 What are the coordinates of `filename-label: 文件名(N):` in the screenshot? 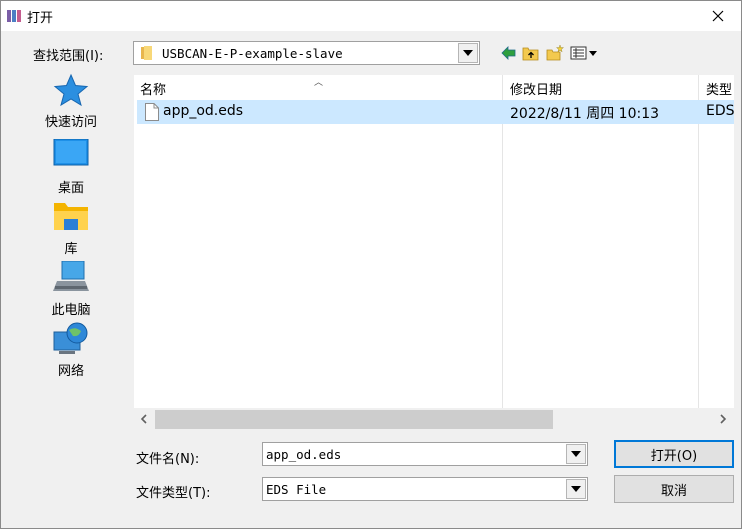 It's located at (168, 459).